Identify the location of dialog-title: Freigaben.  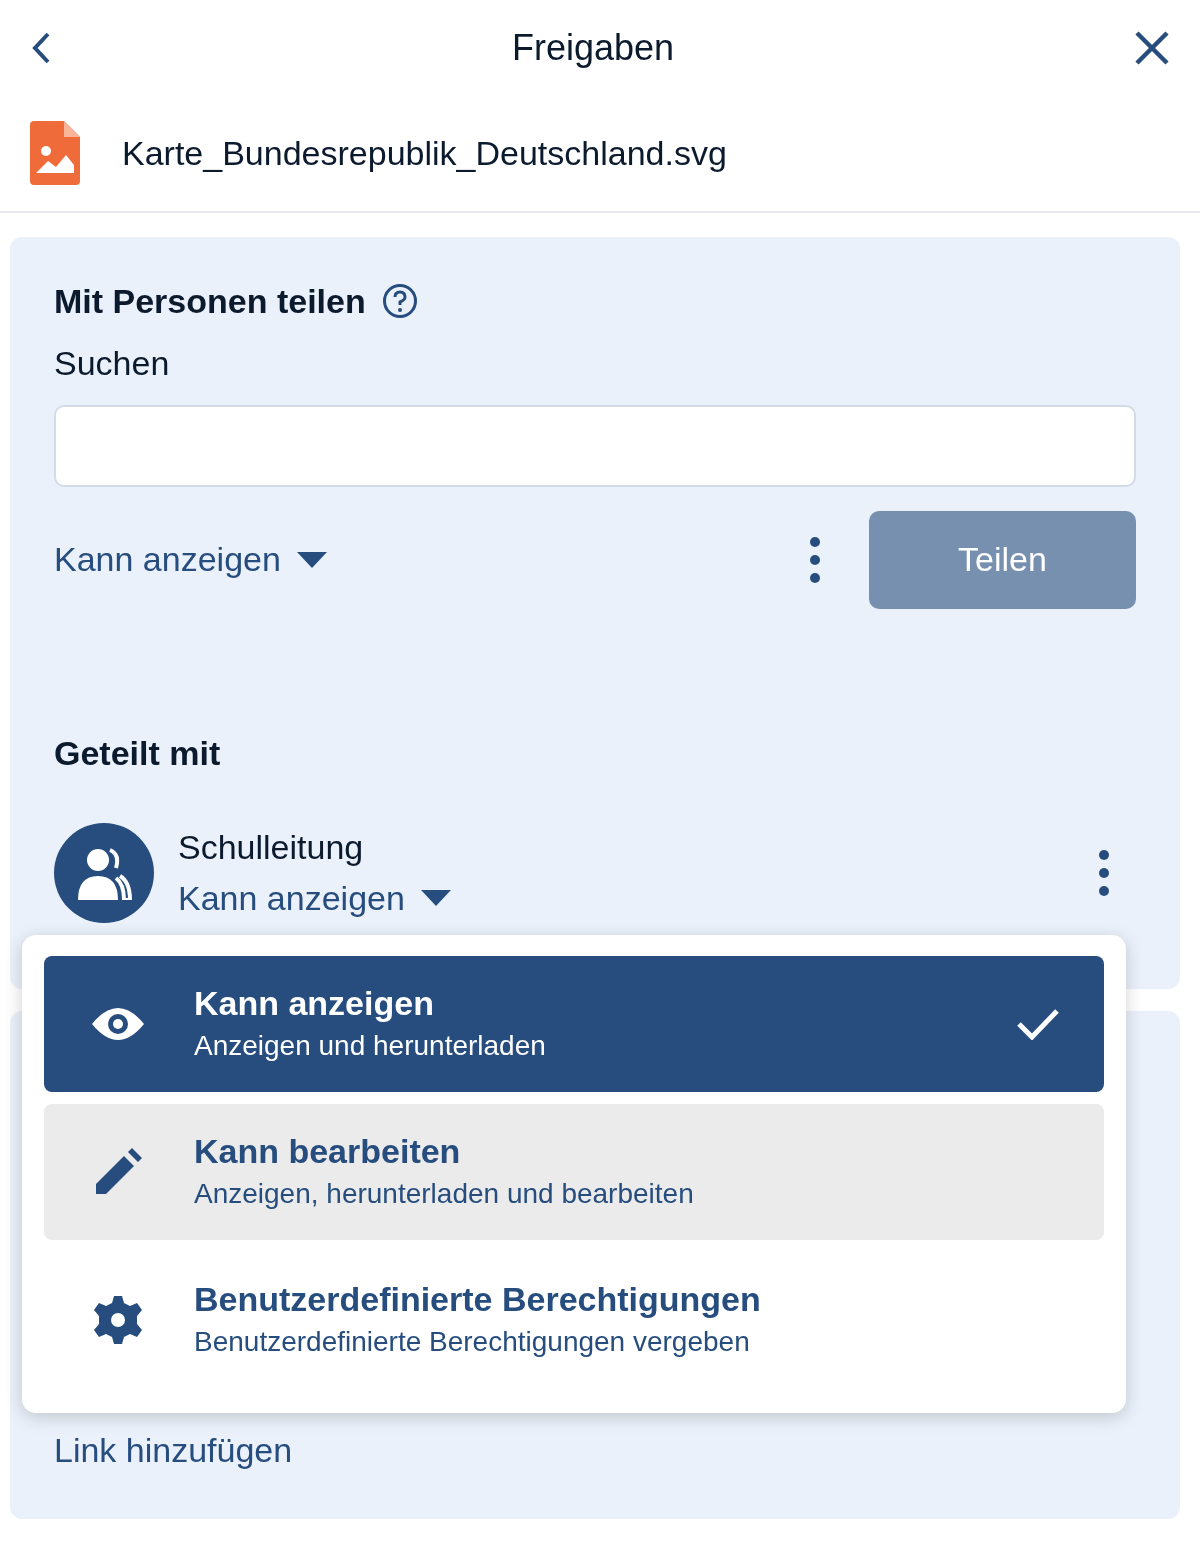
(593, 47).